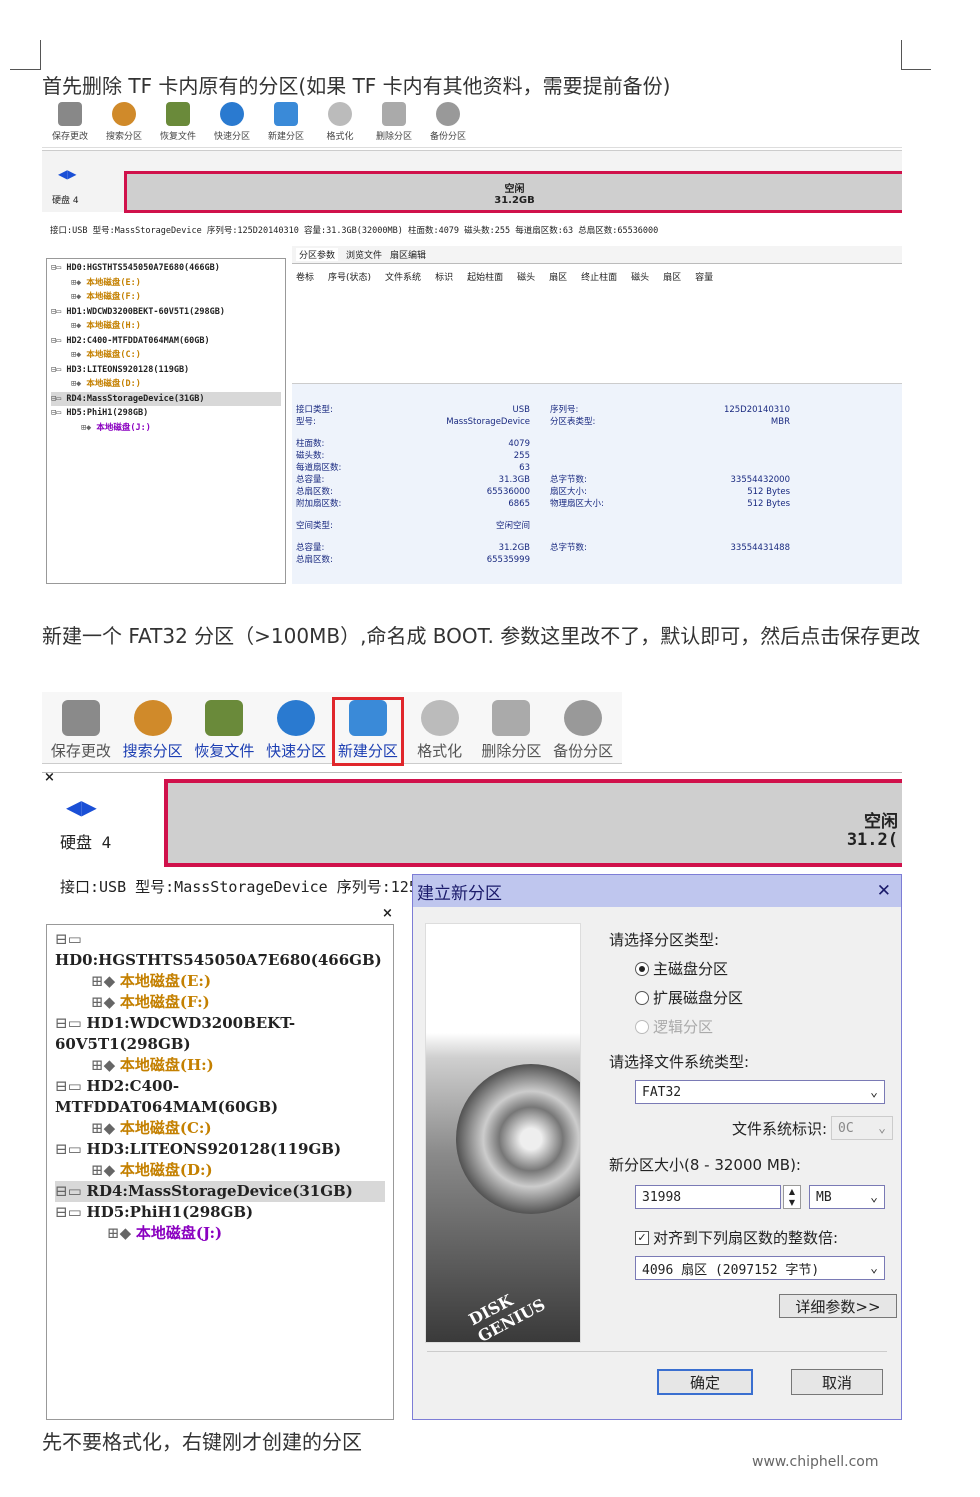  Describe the element at coordinates (533, 823) in the screenshot. I see `free-partition-bar: 空闲 31.2(` at that location.